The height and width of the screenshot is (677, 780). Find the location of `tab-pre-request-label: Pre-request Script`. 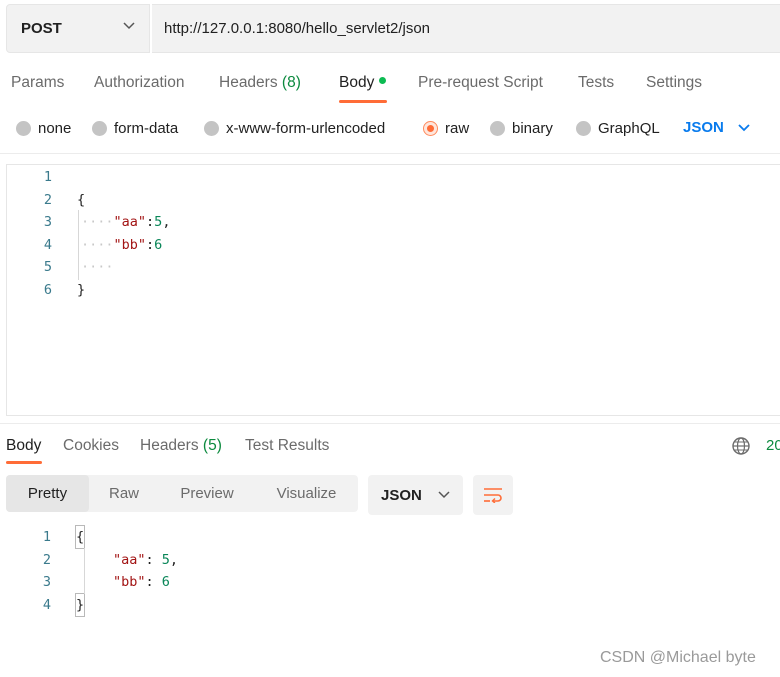

tab-pre-request-label: Pre-request Script is located at coordinates (480, 82).